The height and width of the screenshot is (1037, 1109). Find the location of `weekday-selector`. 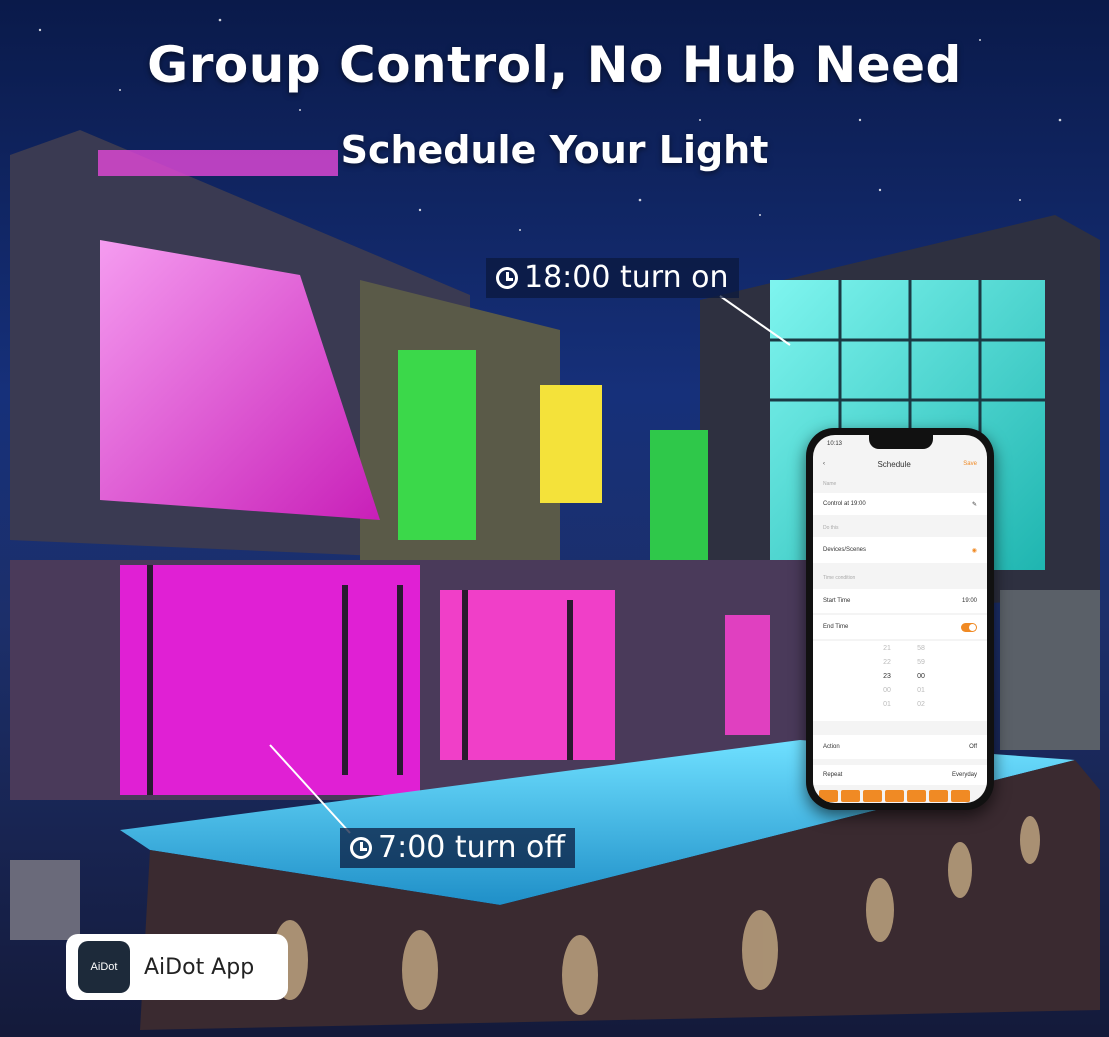

weekday-selector is located at coordinates (894, 796).